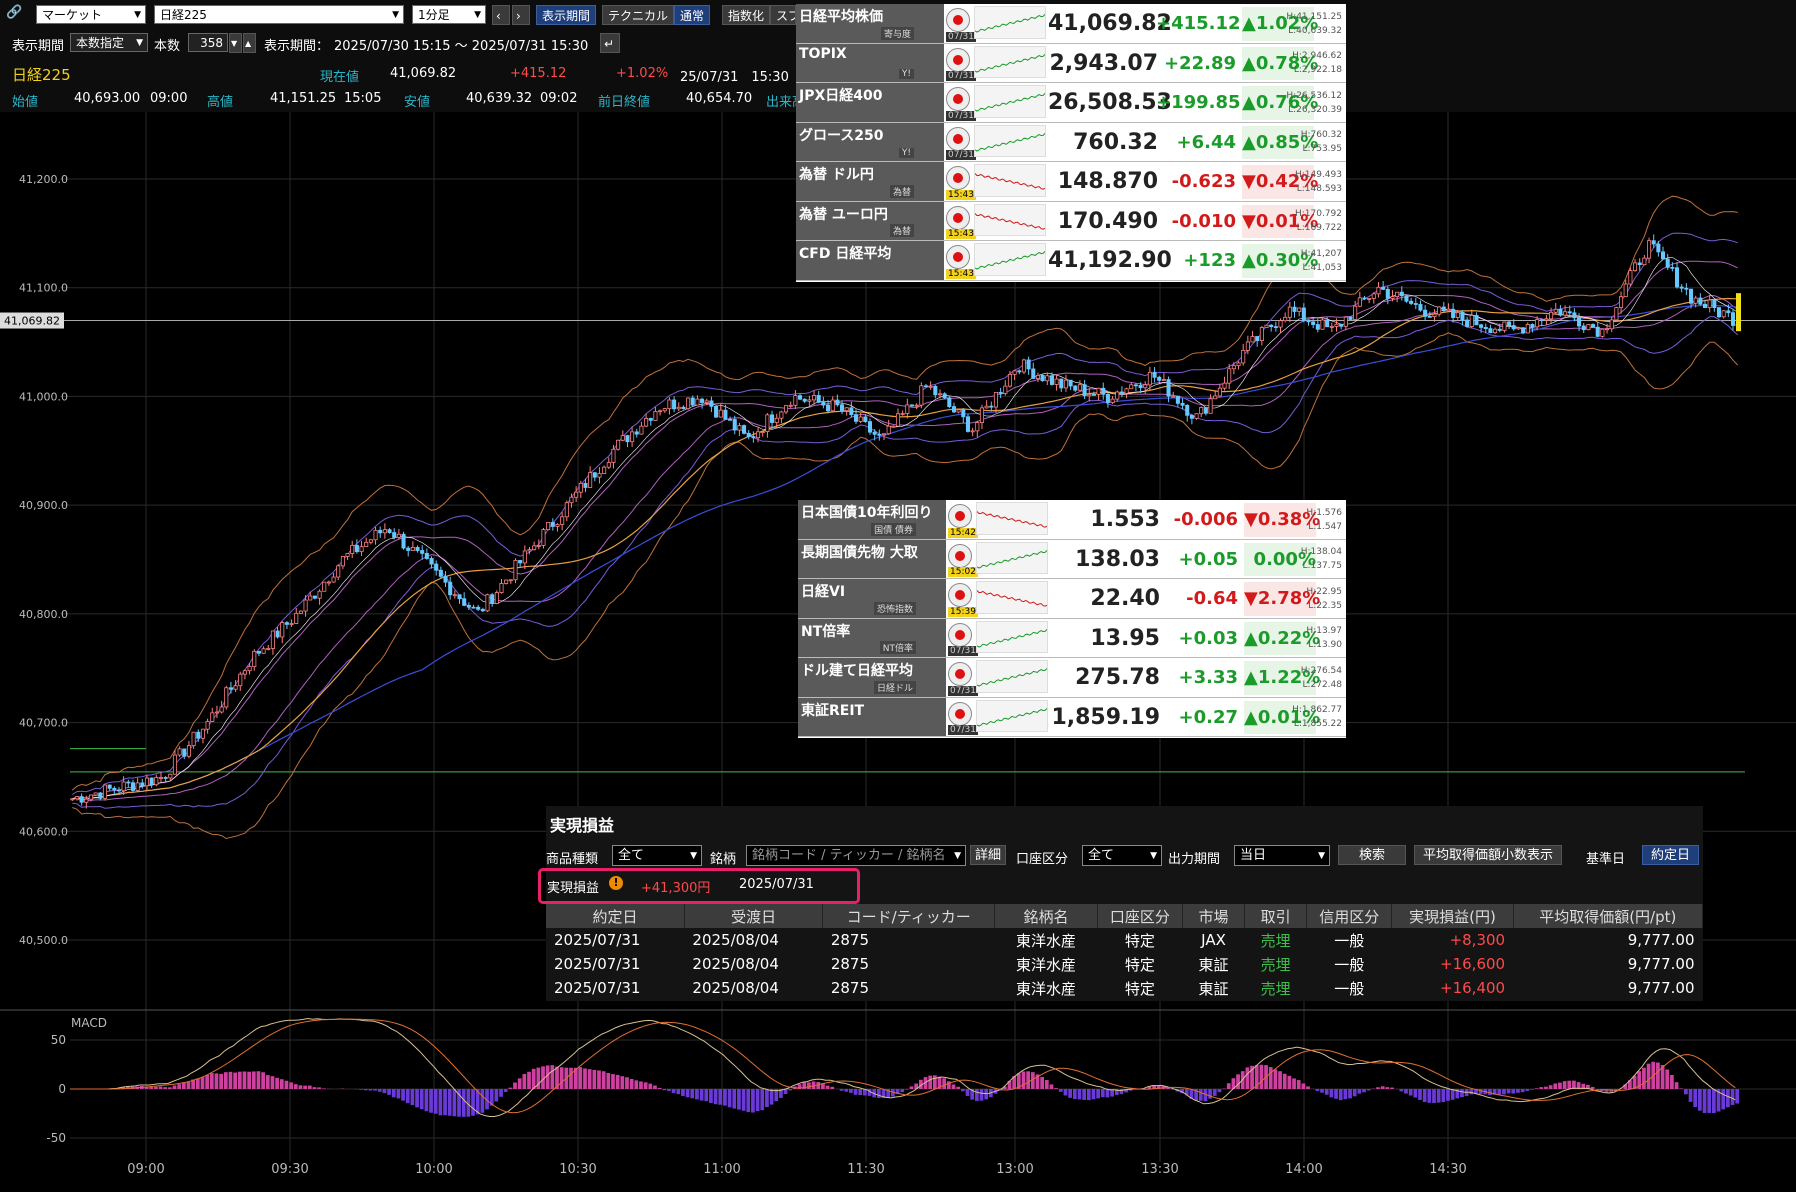 Image resolution: width=1796 pixels, height=1192 pixels. I want to click on table-cell: 2025/08/04, so click(735, 964).